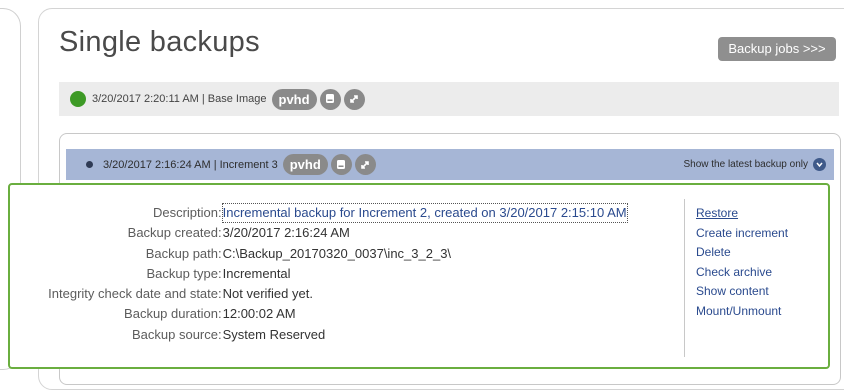  I want to click on backup-jobs-button: Backup jobs >>>, so click(777, 49).